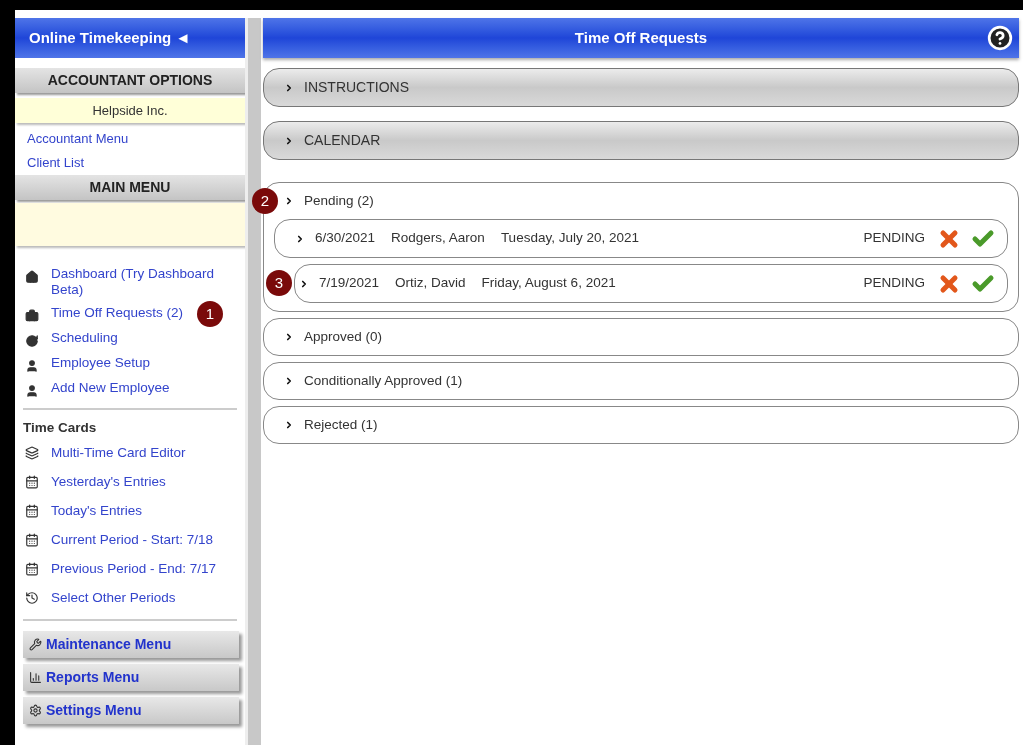 This screenshot has width=1023, height=745. Describe the element at coordinates (331, 425) in the screenshot. I see `group-header: Rejected (1)` at that location.